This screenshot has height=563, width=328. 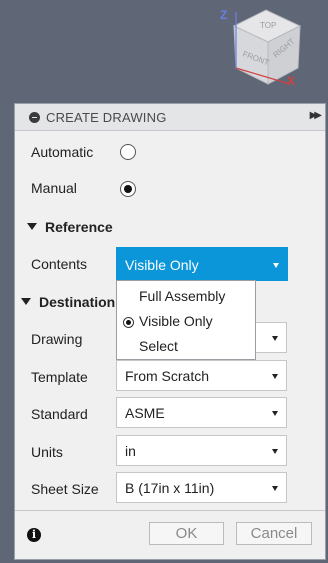 I want to click on svg-text: TOP, so click(x=268, y=25).